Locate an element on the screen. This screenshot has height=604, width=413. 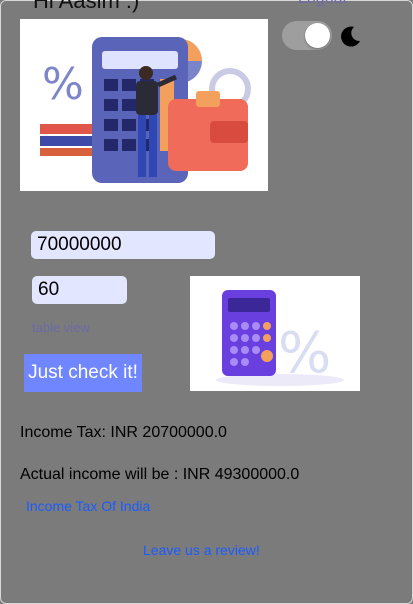
calculator-percent-illustration: % is located at coordinates (275, 333).